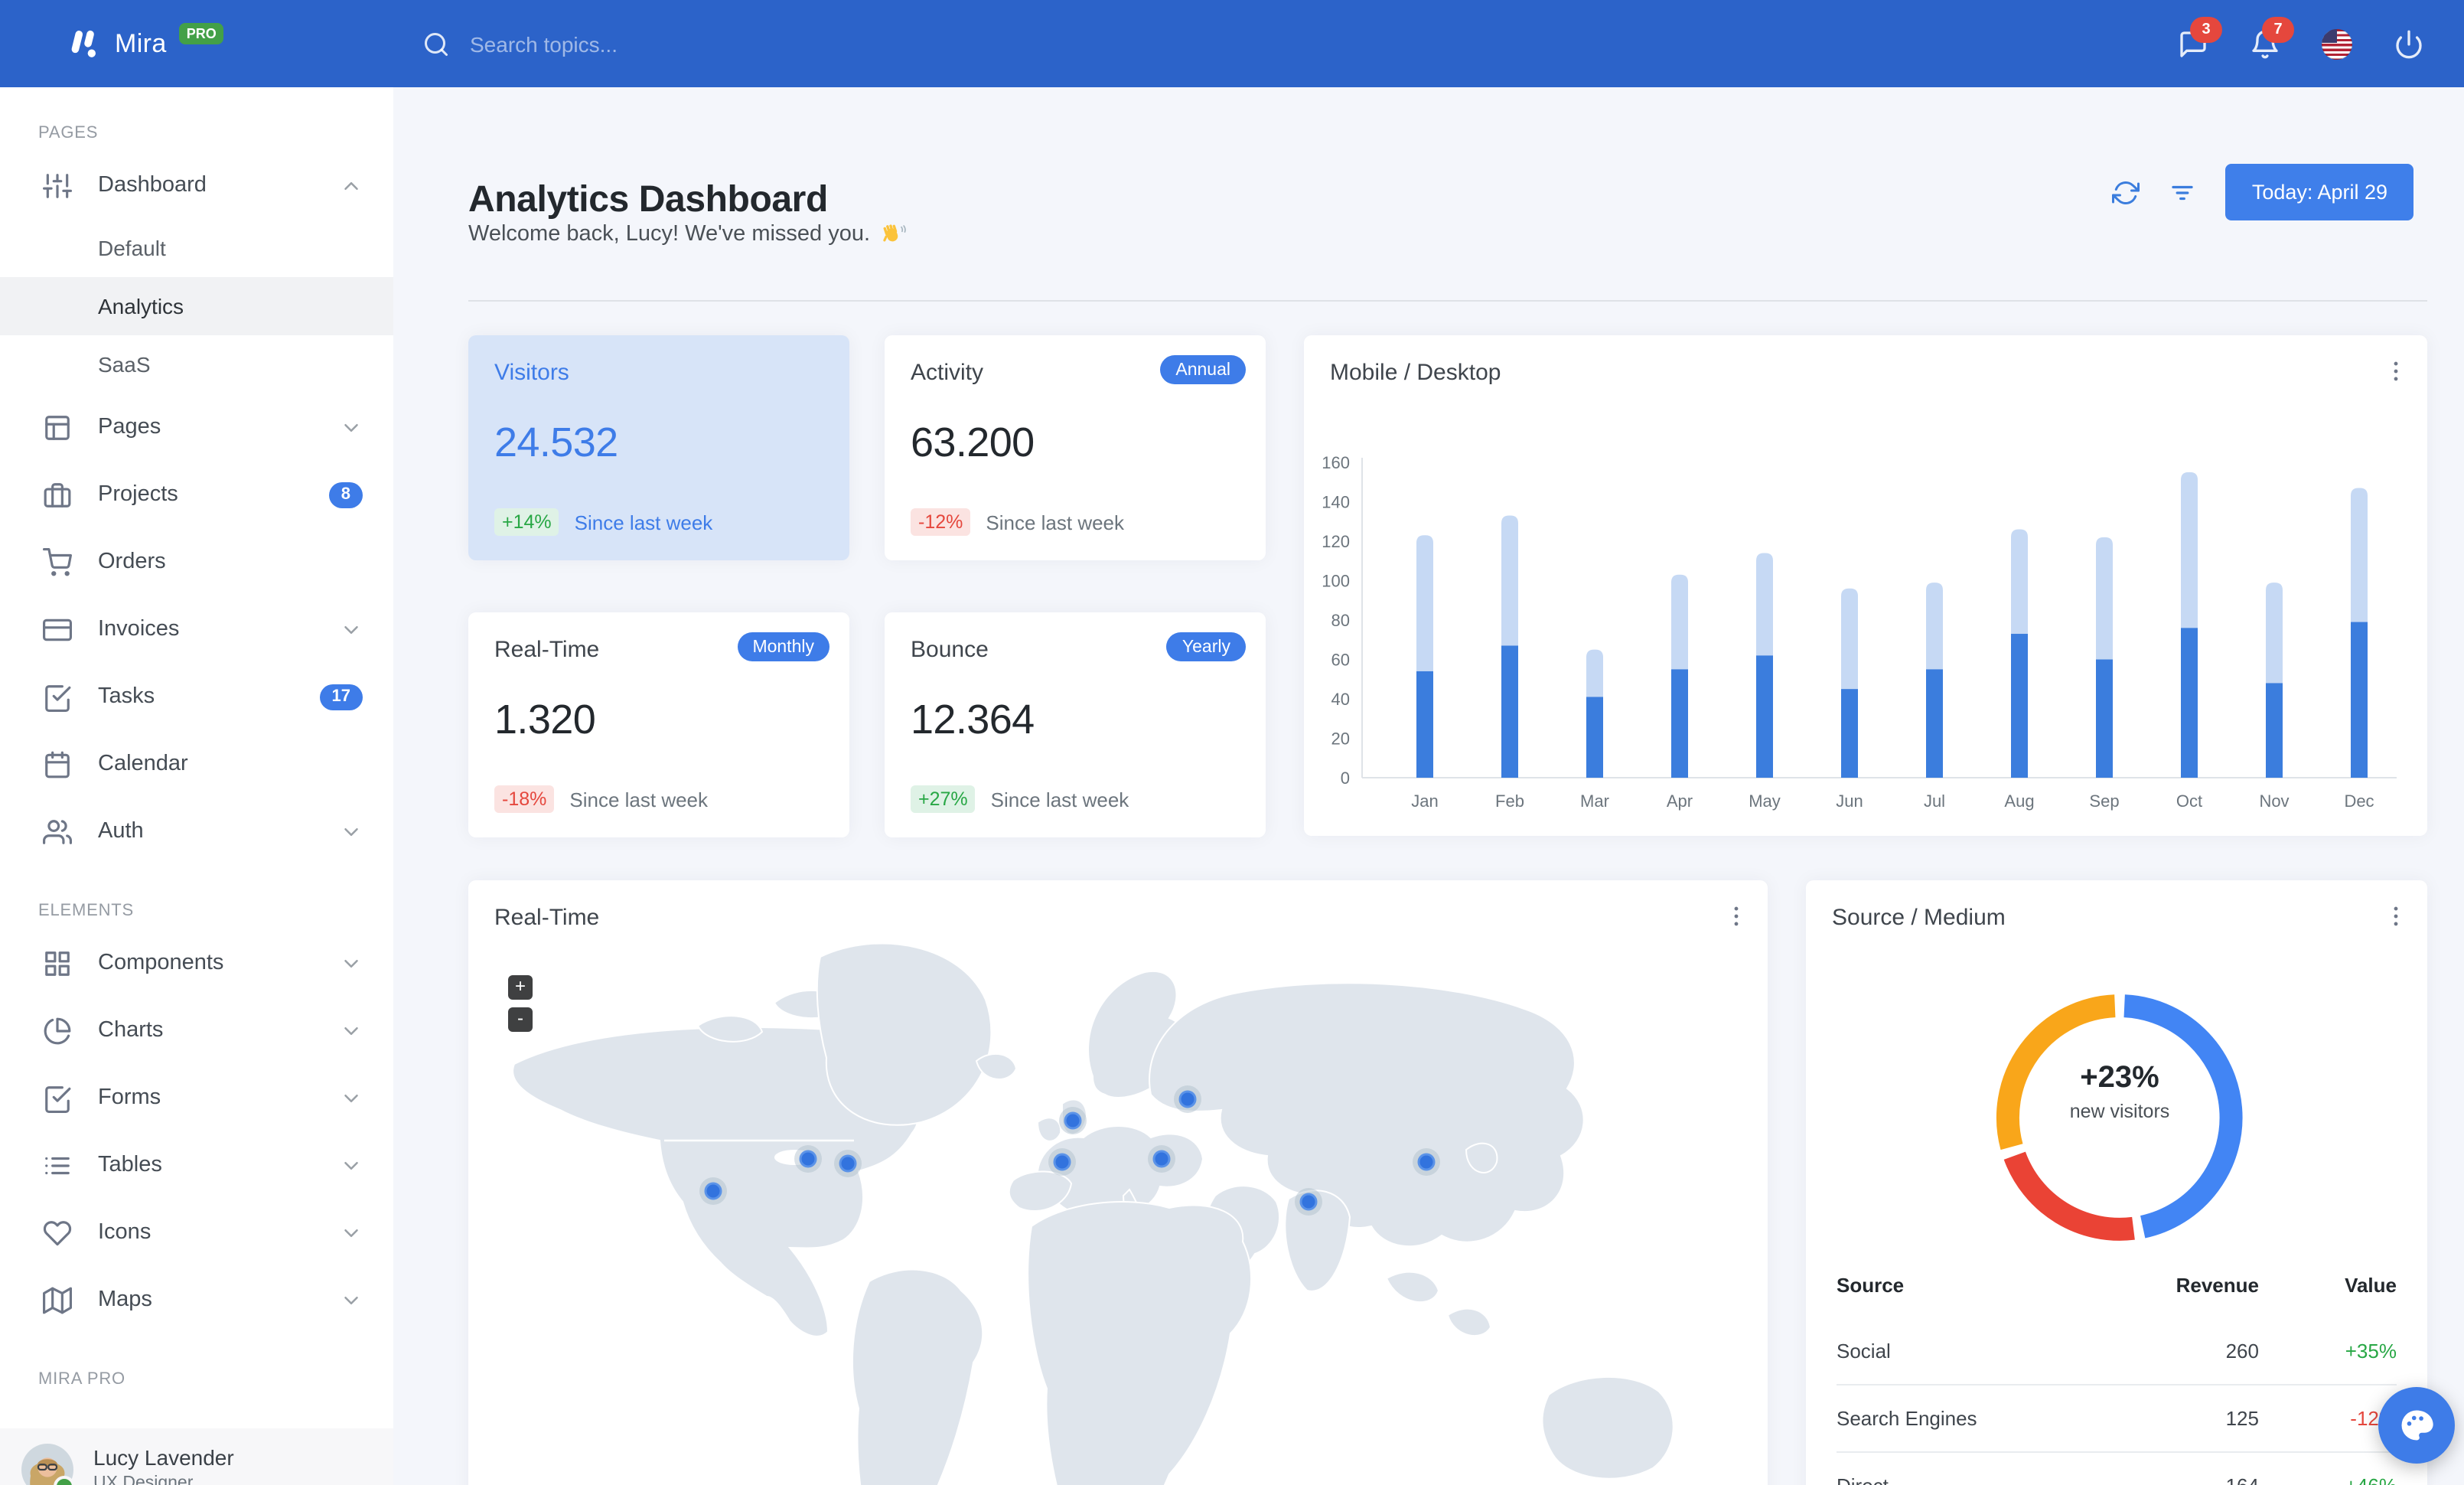  What do you see at coordinates (197, 306) in the screenshot?
I see `sidebar-subitem-analytics: Analytics` at bounding box center [197, 306].